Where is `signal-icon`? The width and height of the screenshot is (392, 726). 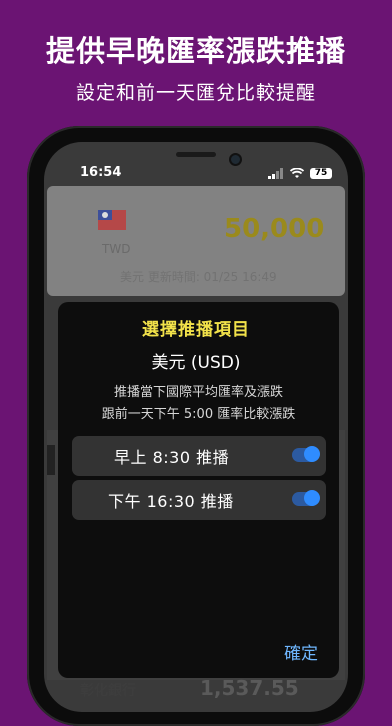
signal-icon is located at coordinates (275, 173).